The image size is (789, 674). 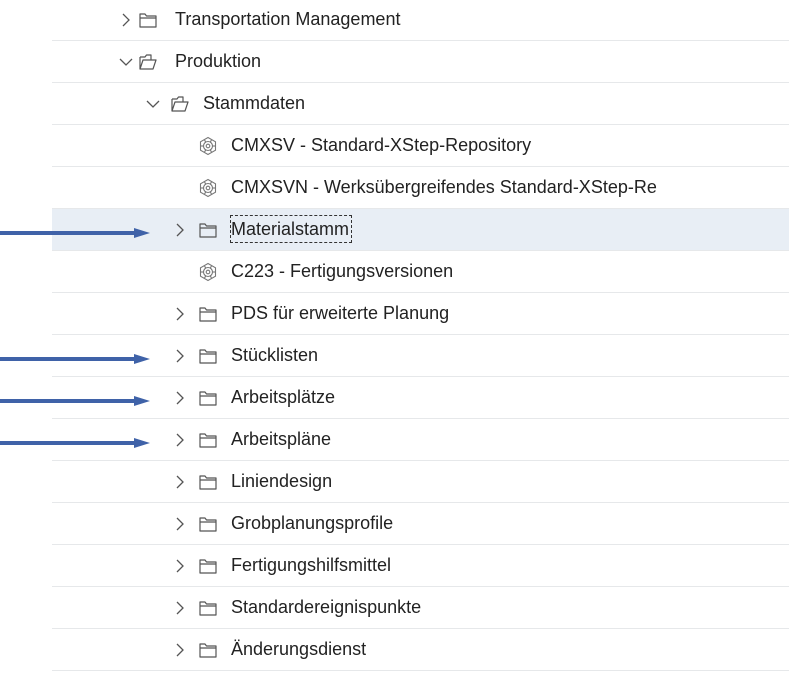 I want to click on tree-node-label: Fertigungshilfsmittel, so click(x=311, y=565).